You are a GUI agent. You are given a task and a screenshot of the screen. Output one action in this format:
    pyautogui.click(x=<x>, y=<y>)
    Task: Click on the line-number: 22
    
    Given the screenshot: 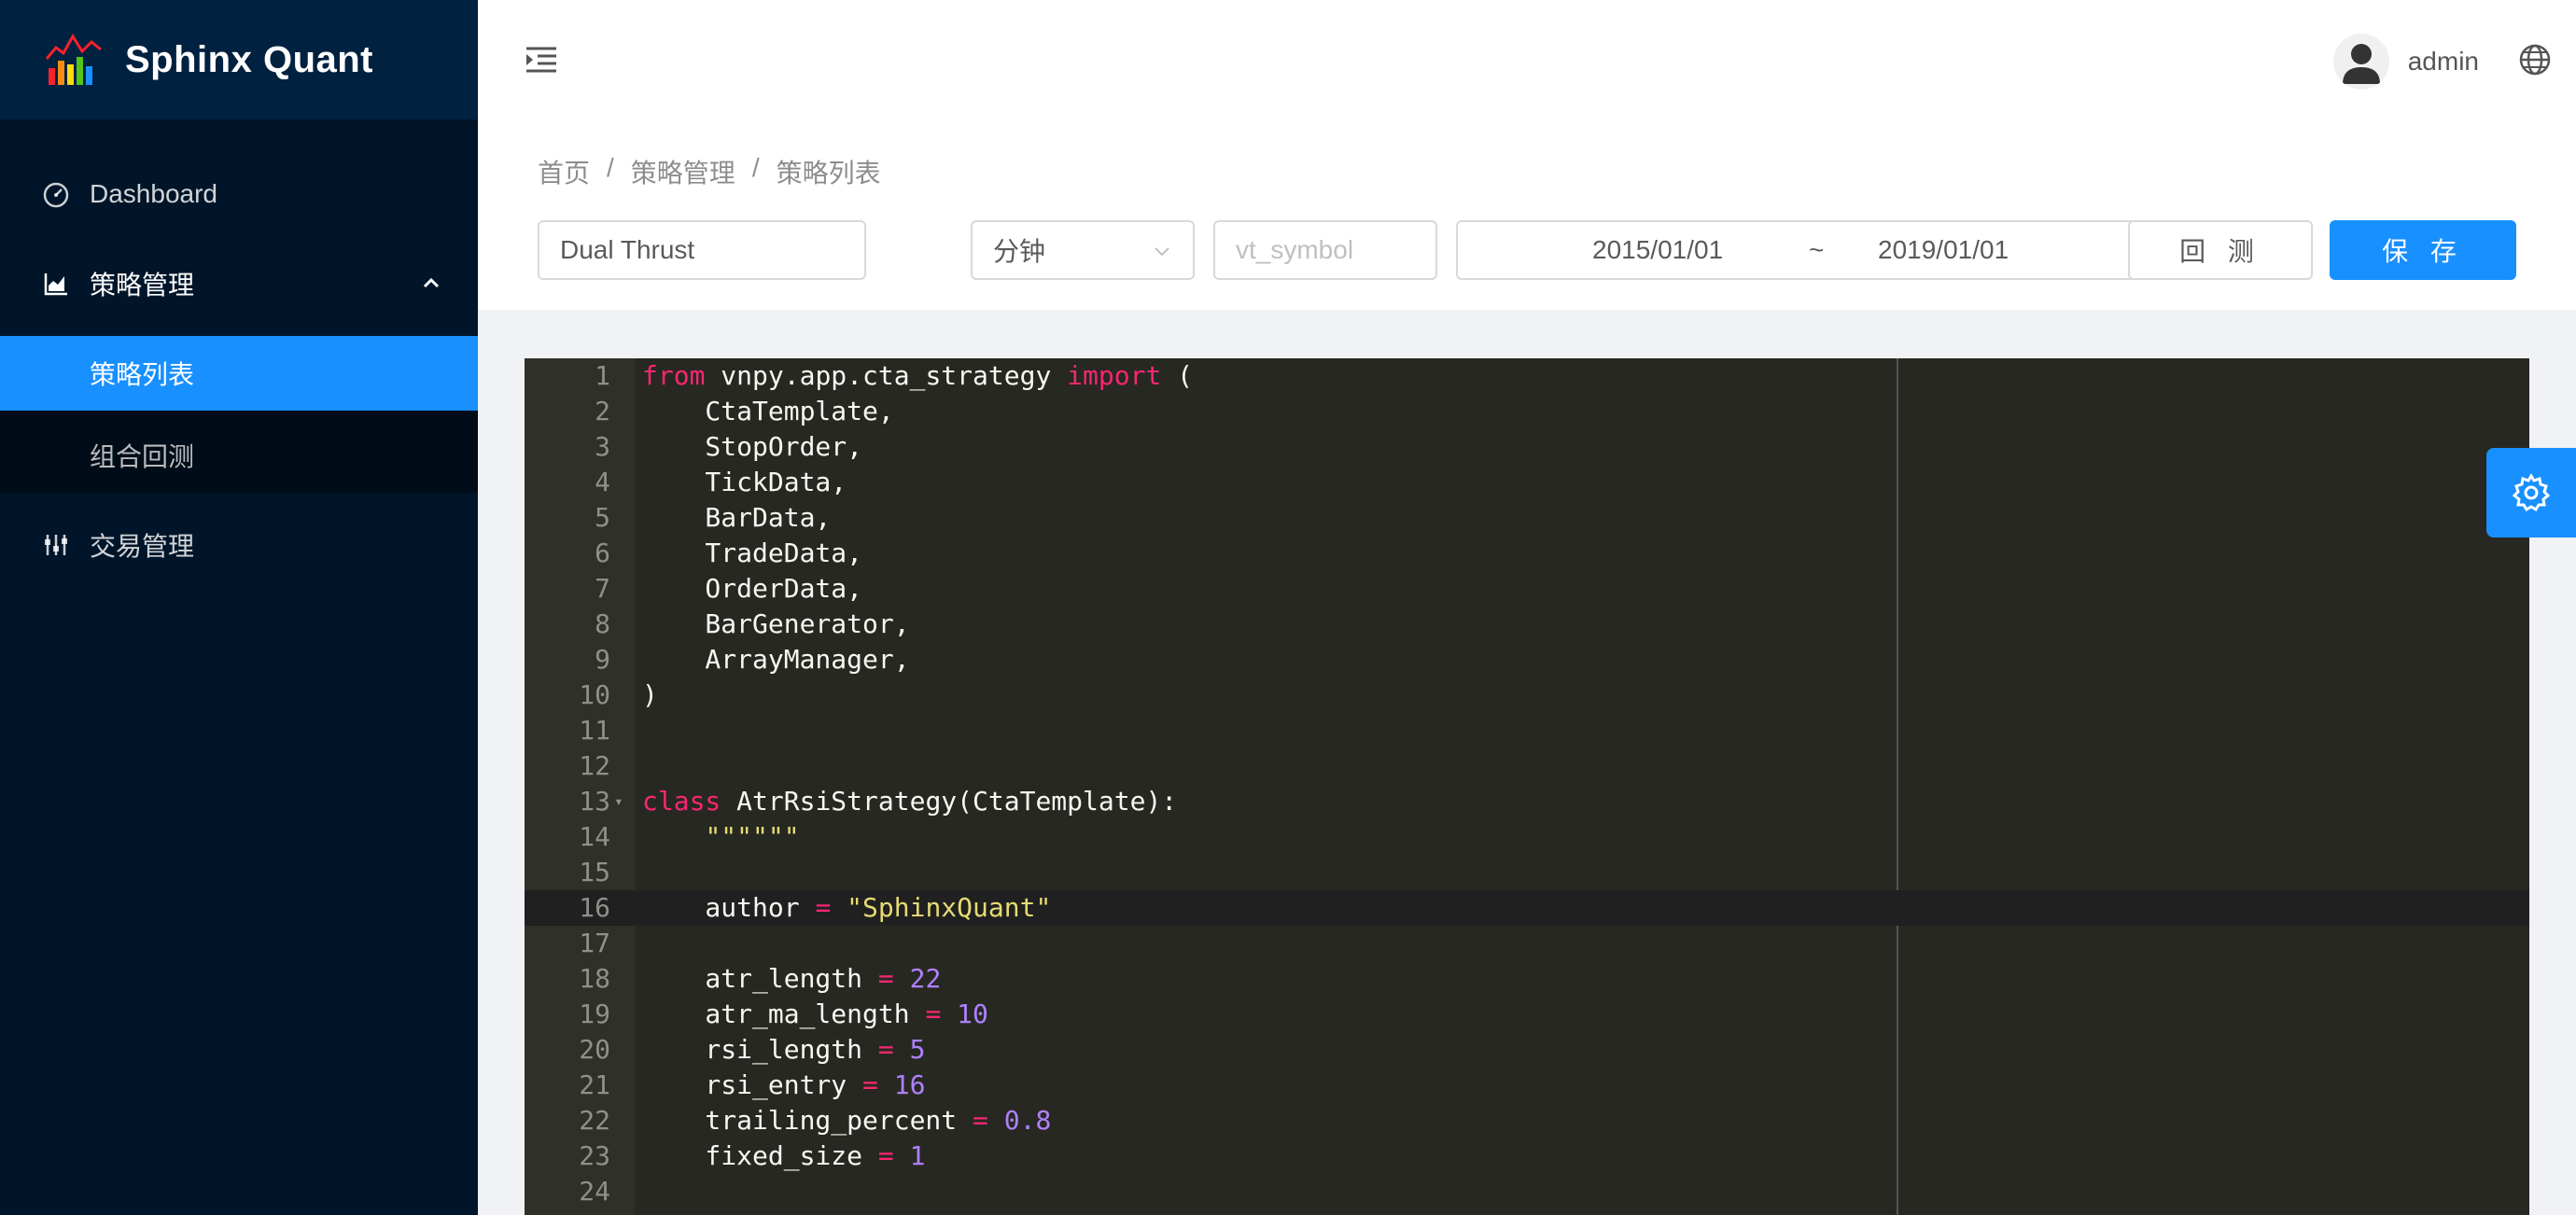 What is the action you would take?
    pyautogui.click(x=594, y=1120)
    